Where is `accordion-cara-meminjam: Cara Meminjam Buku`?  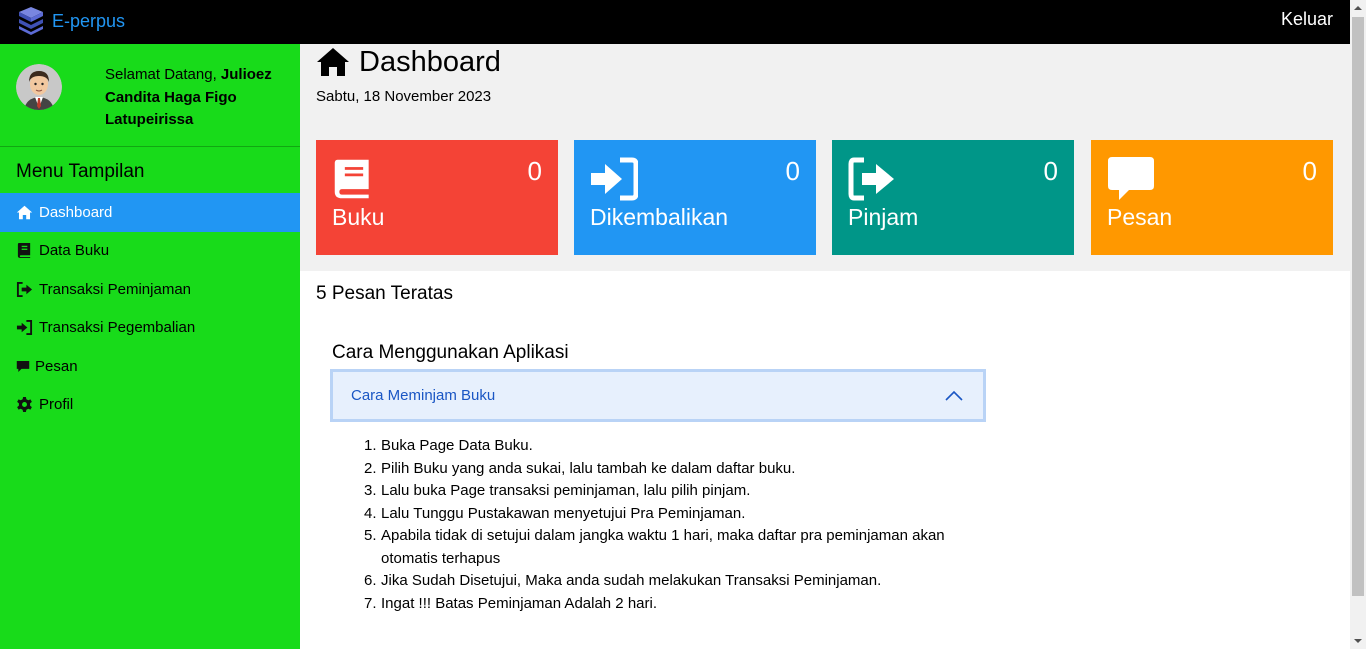 accordion-cara-meminjam: Cara Meminjam Buku is located at coordinates (658, 395).